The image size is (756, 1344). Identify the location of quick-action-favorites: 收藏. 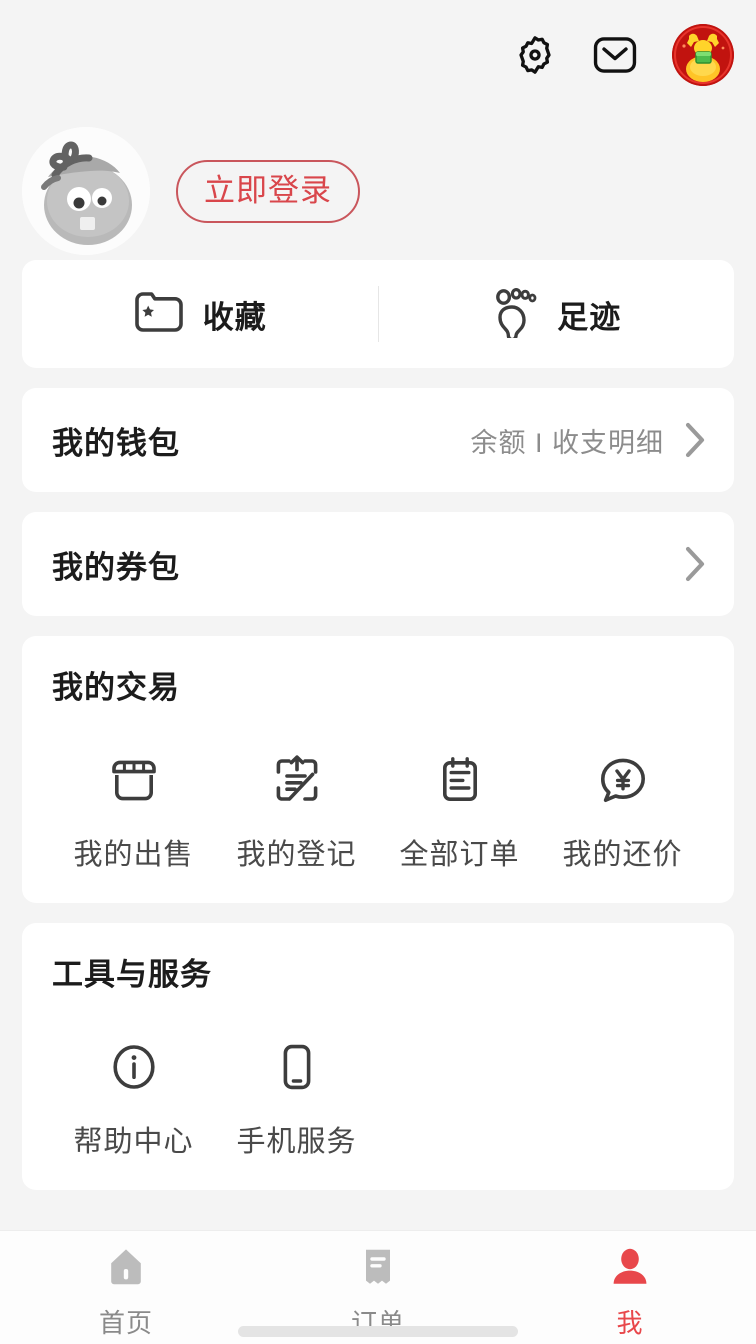
(200, 314).